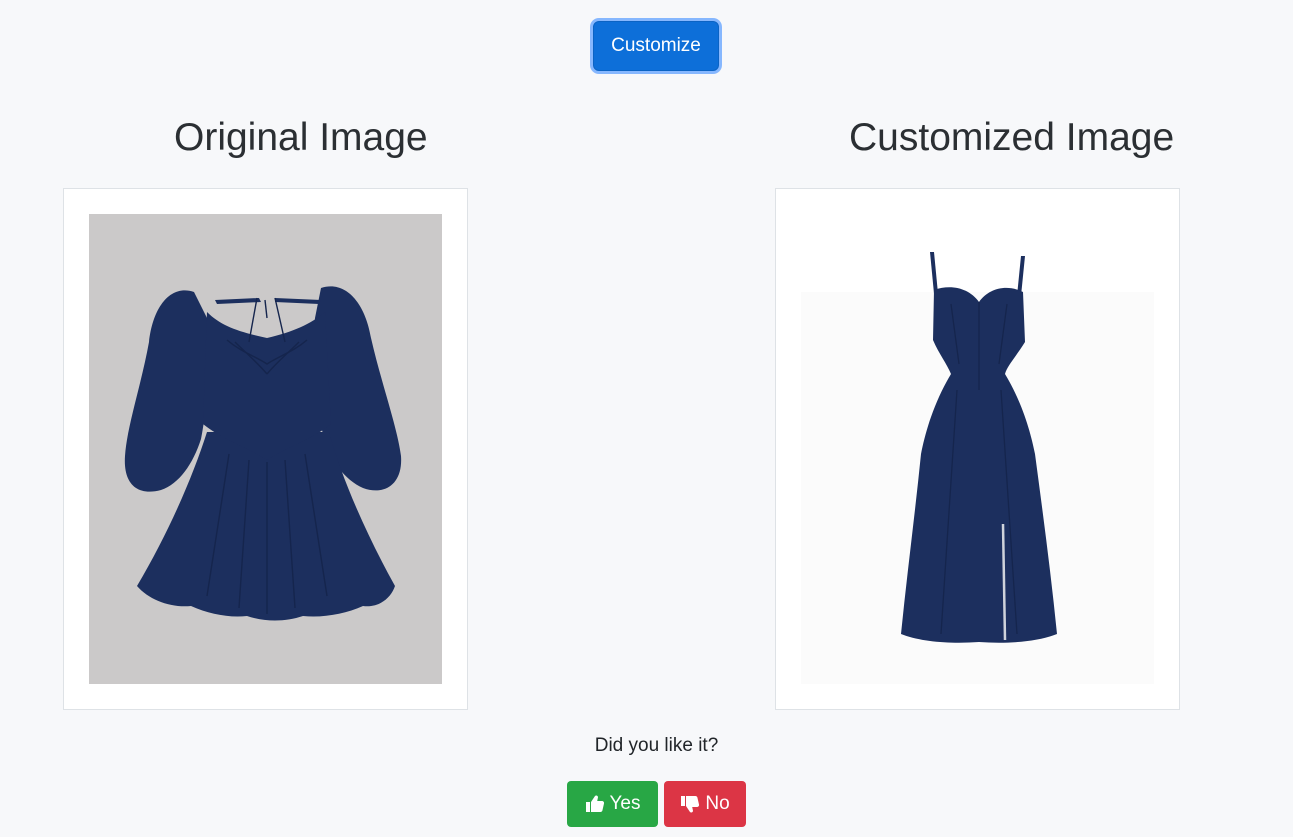 The image size is (1293, 837). What do you see at coordinates (690, 804) in the screenshot?
I see `thumbs-down-icon` at bounding box center [690, 804].